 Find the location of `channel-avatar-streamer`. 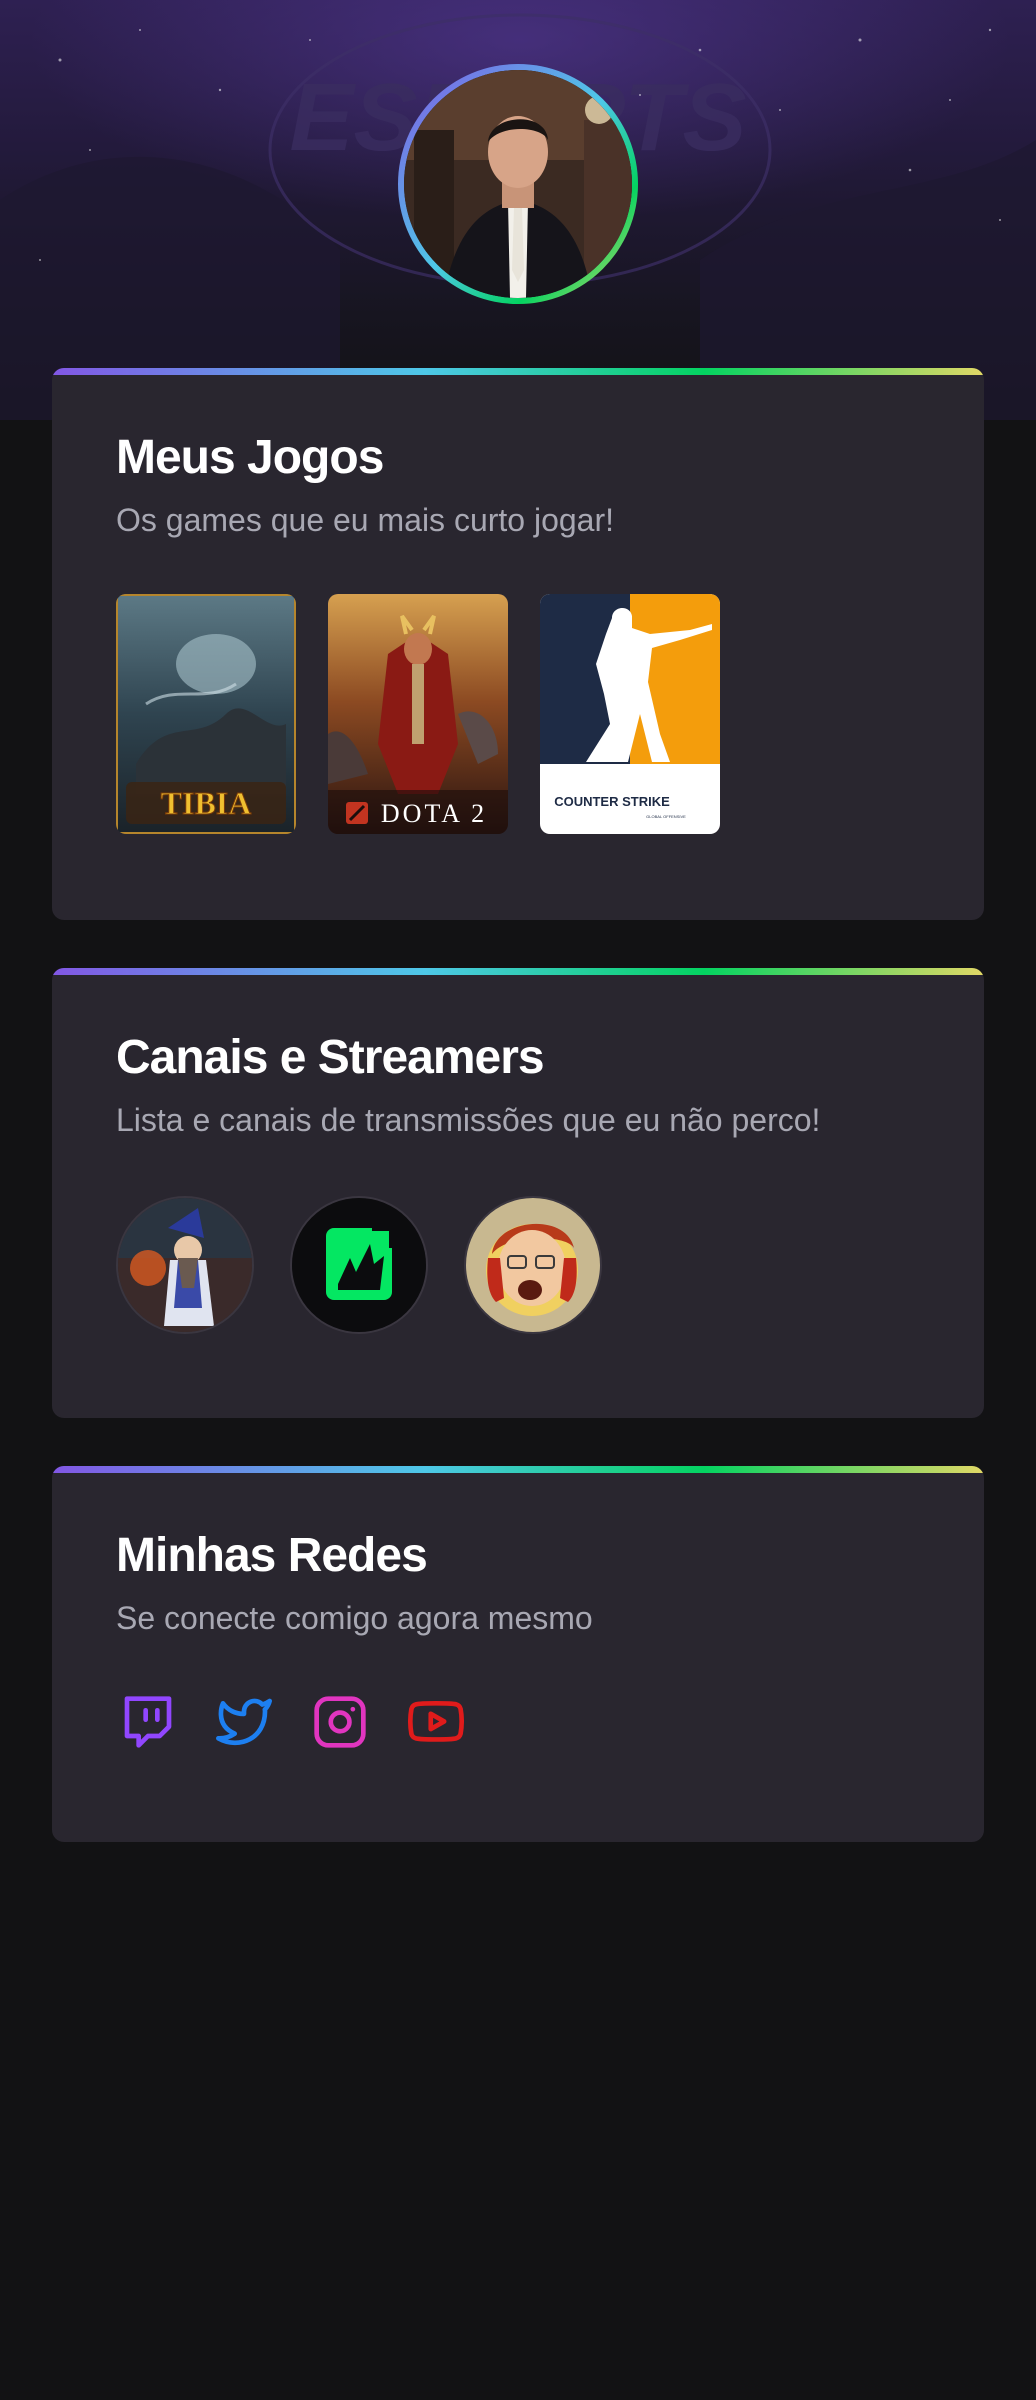

channel-avatar-streamer is located at coordinates (533, 1265).